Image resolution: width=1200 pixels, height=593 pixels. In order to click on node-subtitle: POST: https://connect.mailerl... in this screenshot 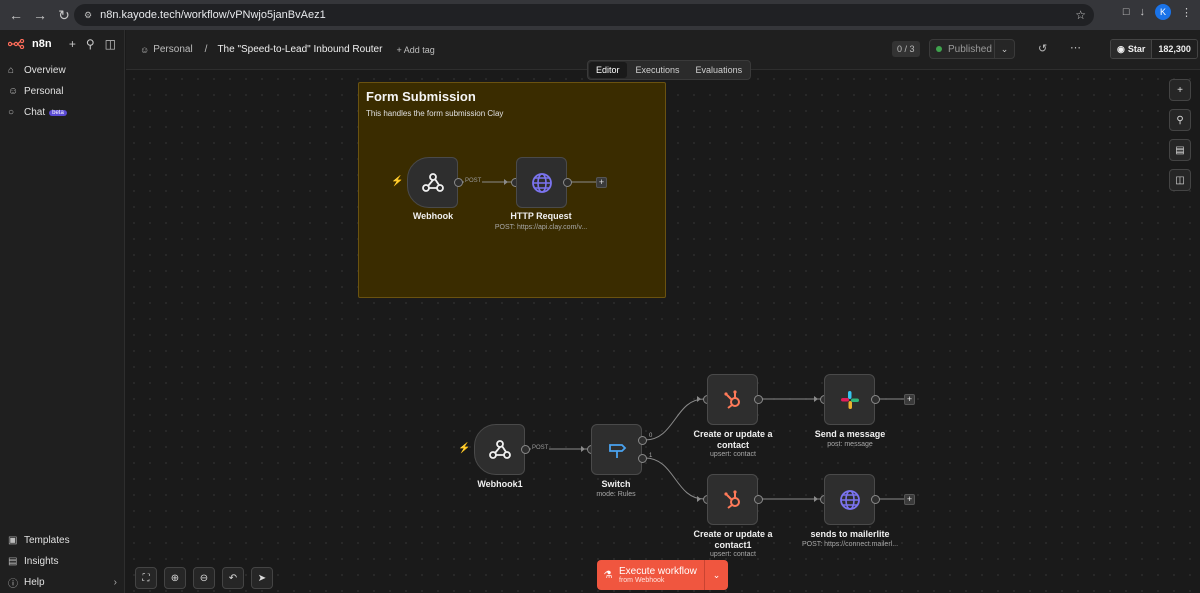, I will do `click(850, 544)`.